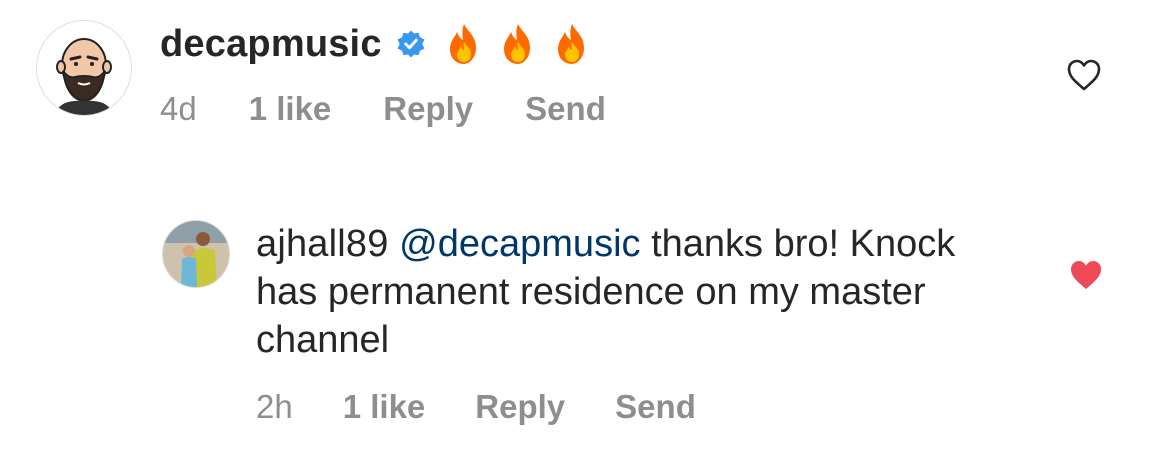 The height and width of the screenshot is (474, 1170). What do you see at coordinates (322, 244) in the screenshot?
I see `username: ajhall89` at bounding box center [322, 244].